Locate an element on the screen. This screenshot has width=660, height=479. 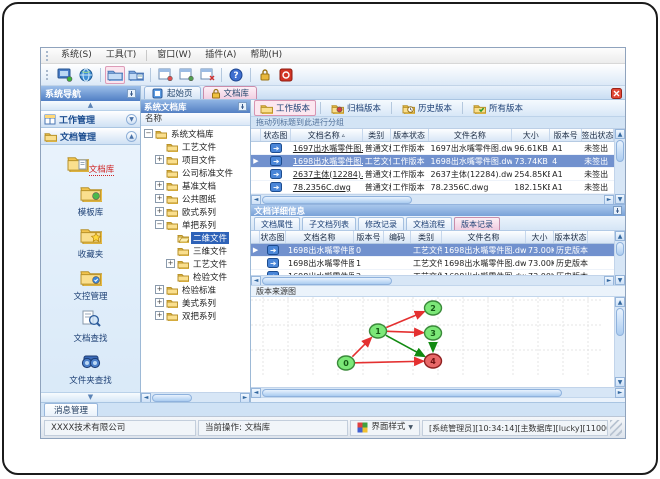
graph-vscrollbar-up-arrow: ▲ is located at coordinates (620, 302).